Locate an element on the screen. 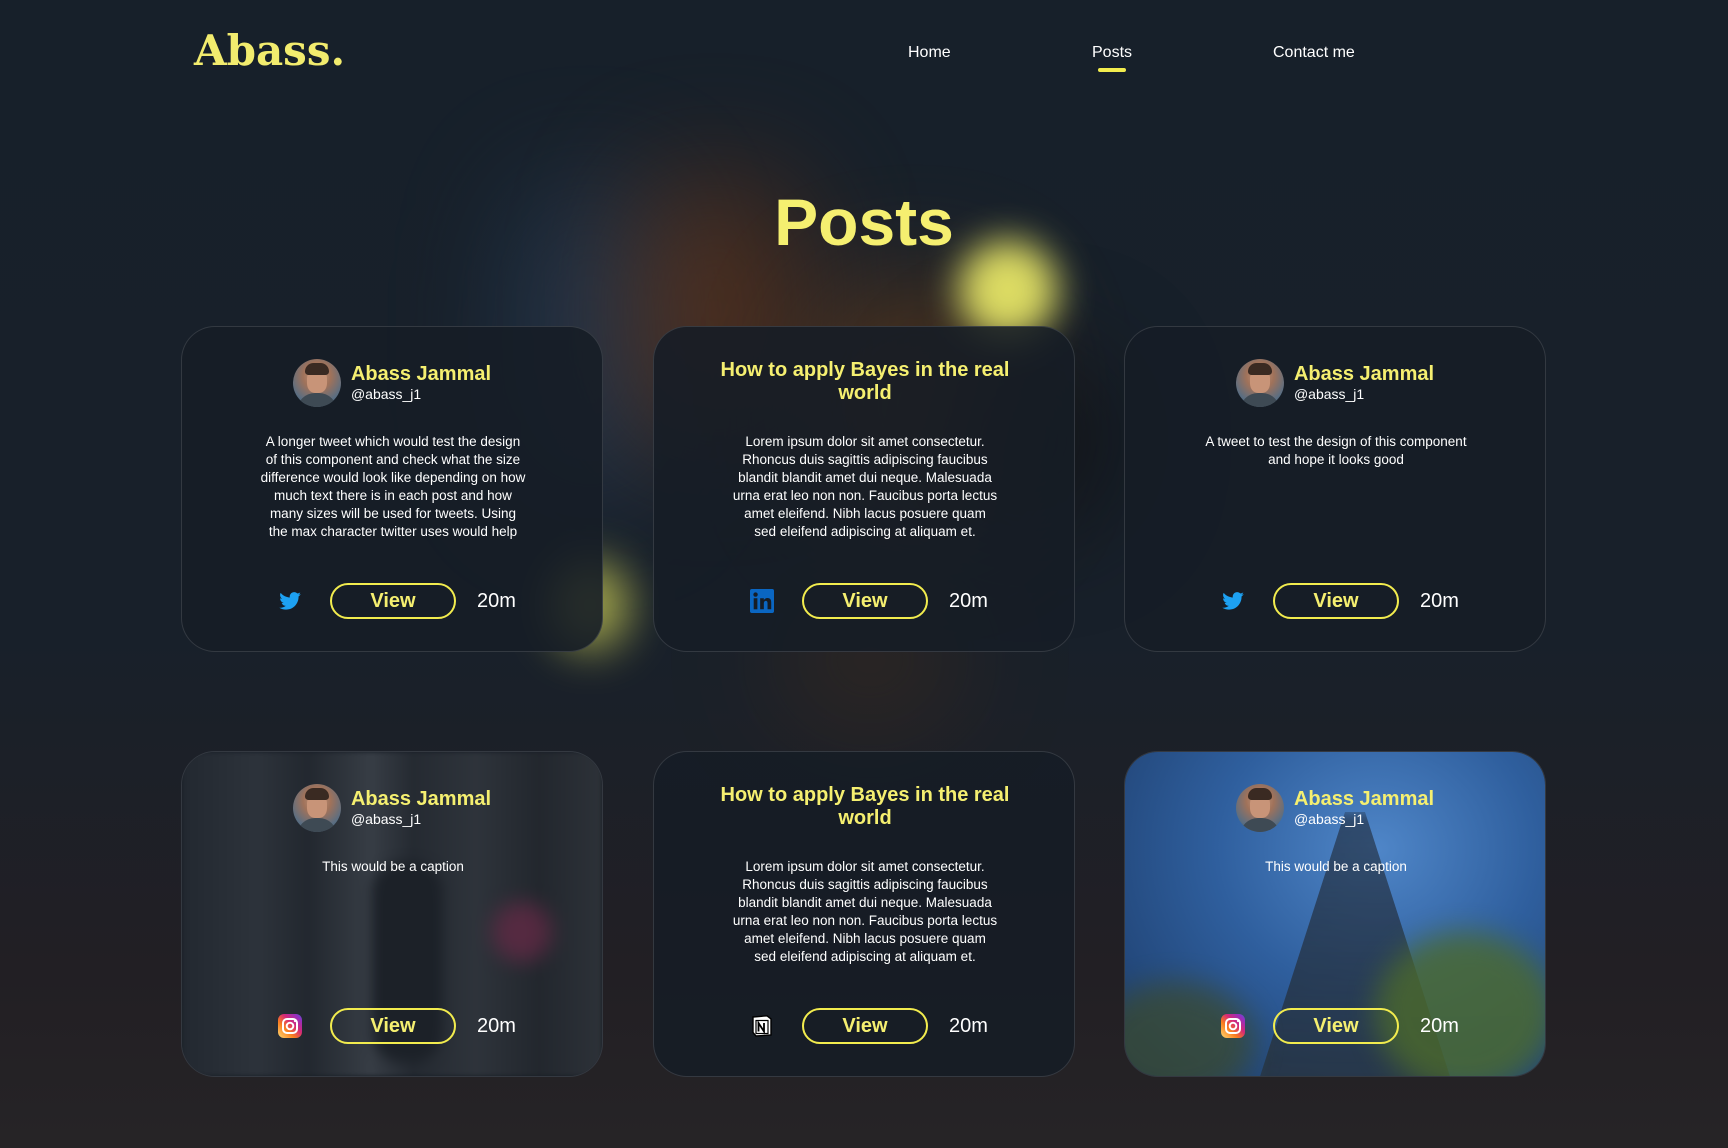  site-header: Abass. Home Posts Contact me is located at coordinates (864, 55).